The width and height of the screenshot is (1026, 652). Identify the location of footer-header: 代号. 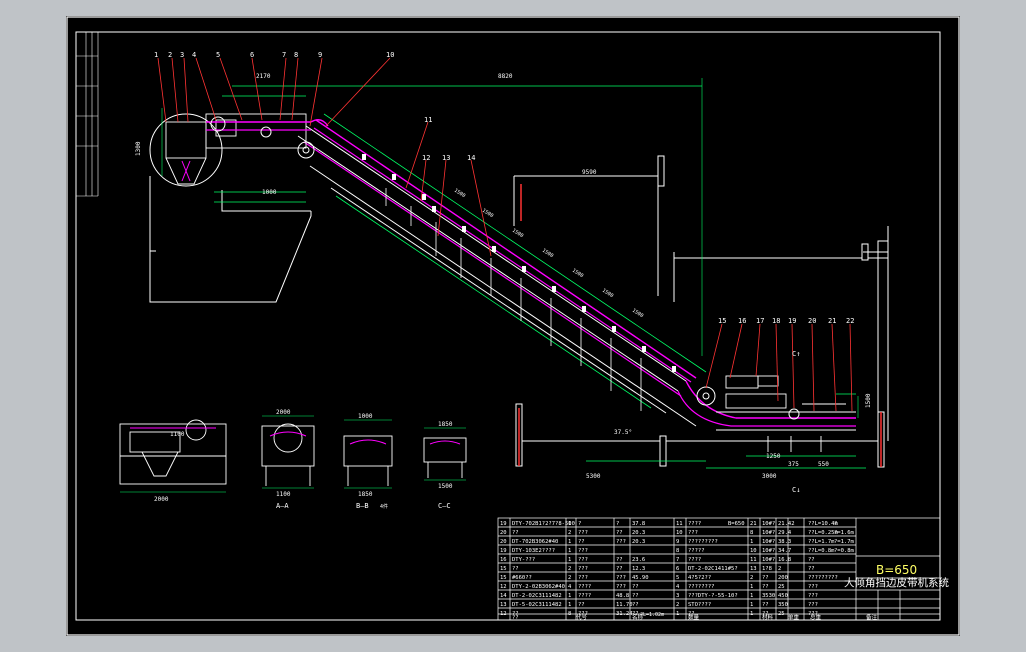
(582, 617).